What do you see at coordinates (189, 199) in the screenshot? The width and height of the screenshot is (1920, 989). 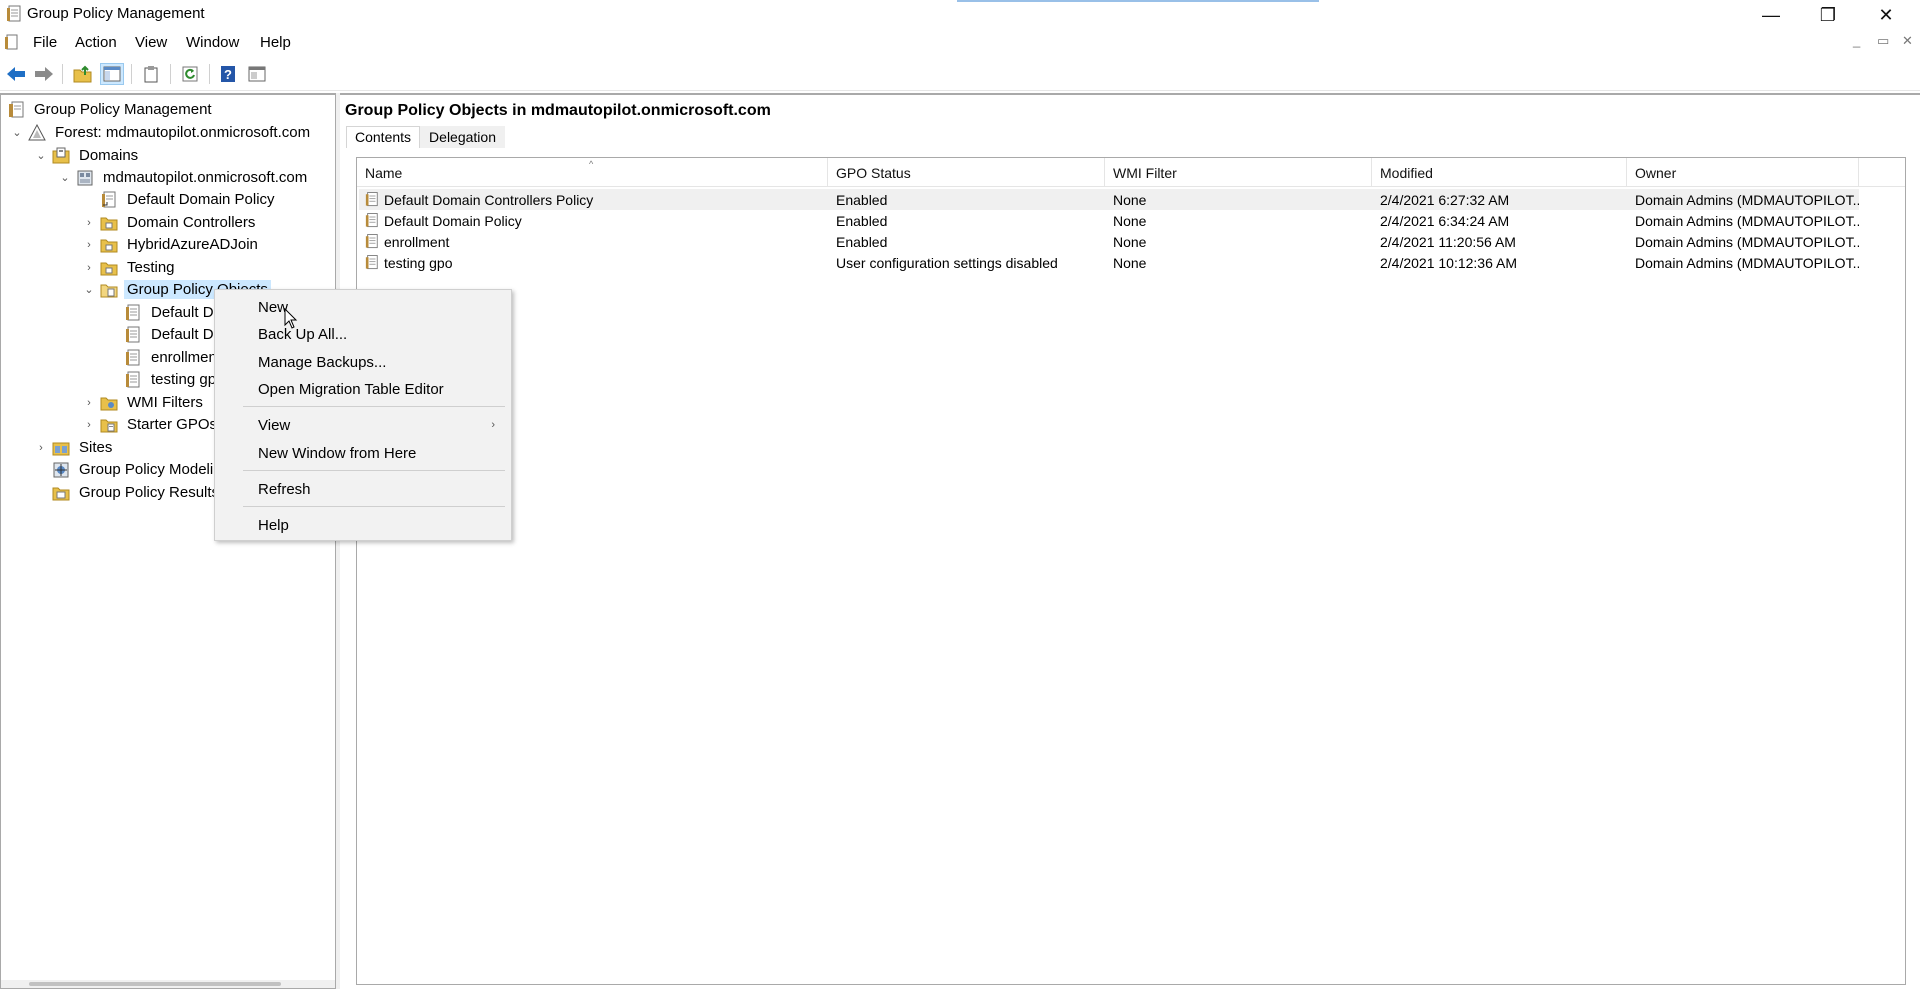 I see `tree-item-default-domain-policy-link: Default Domain Policy` at bounding box center [189, 199].